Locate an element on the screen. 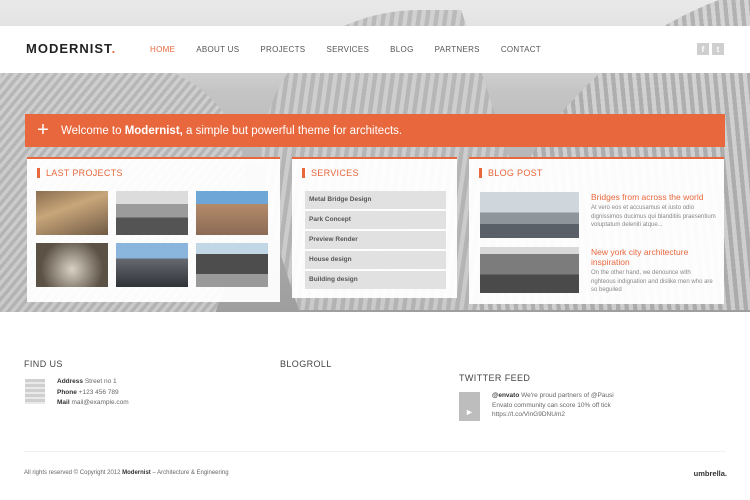 The image size is (750, 500). twitter-icon: t is located at coordinates (718, 49).